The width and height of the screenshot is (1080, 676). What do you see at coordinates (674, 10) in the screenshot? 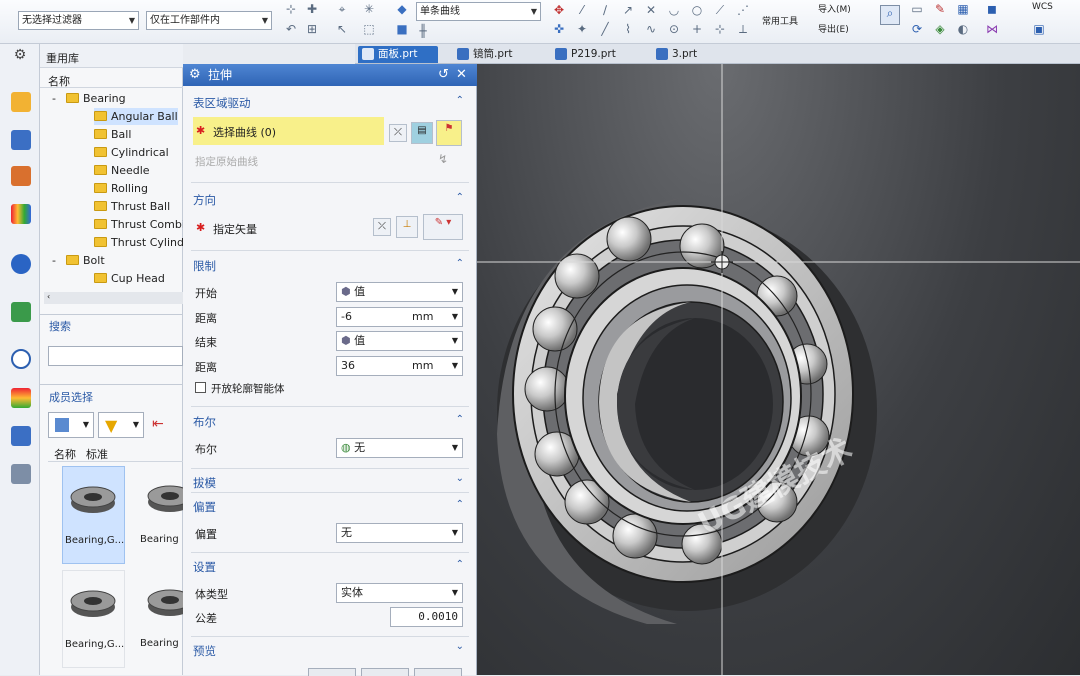
I see `arc-center-icon: ◡` at bounding box center [674, 10].